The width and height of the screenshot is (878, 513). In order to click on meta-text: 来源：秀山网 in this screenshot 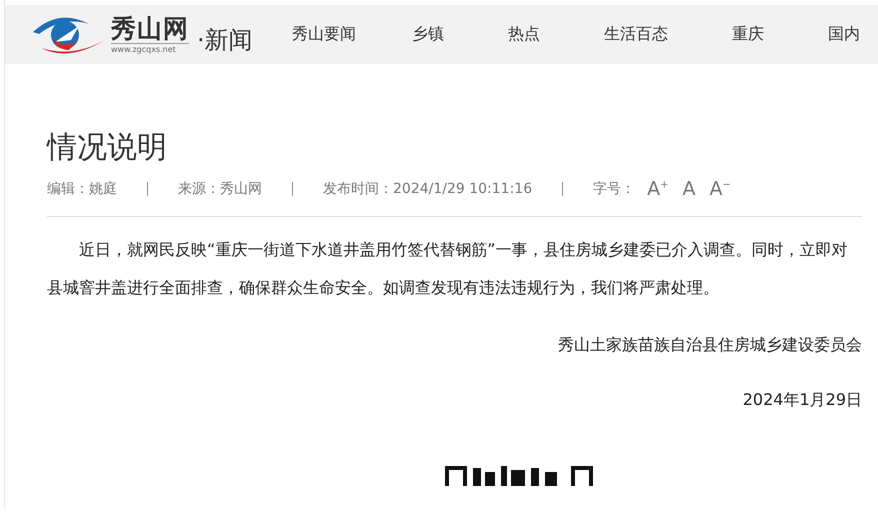, I will do `click(220, 189)`.